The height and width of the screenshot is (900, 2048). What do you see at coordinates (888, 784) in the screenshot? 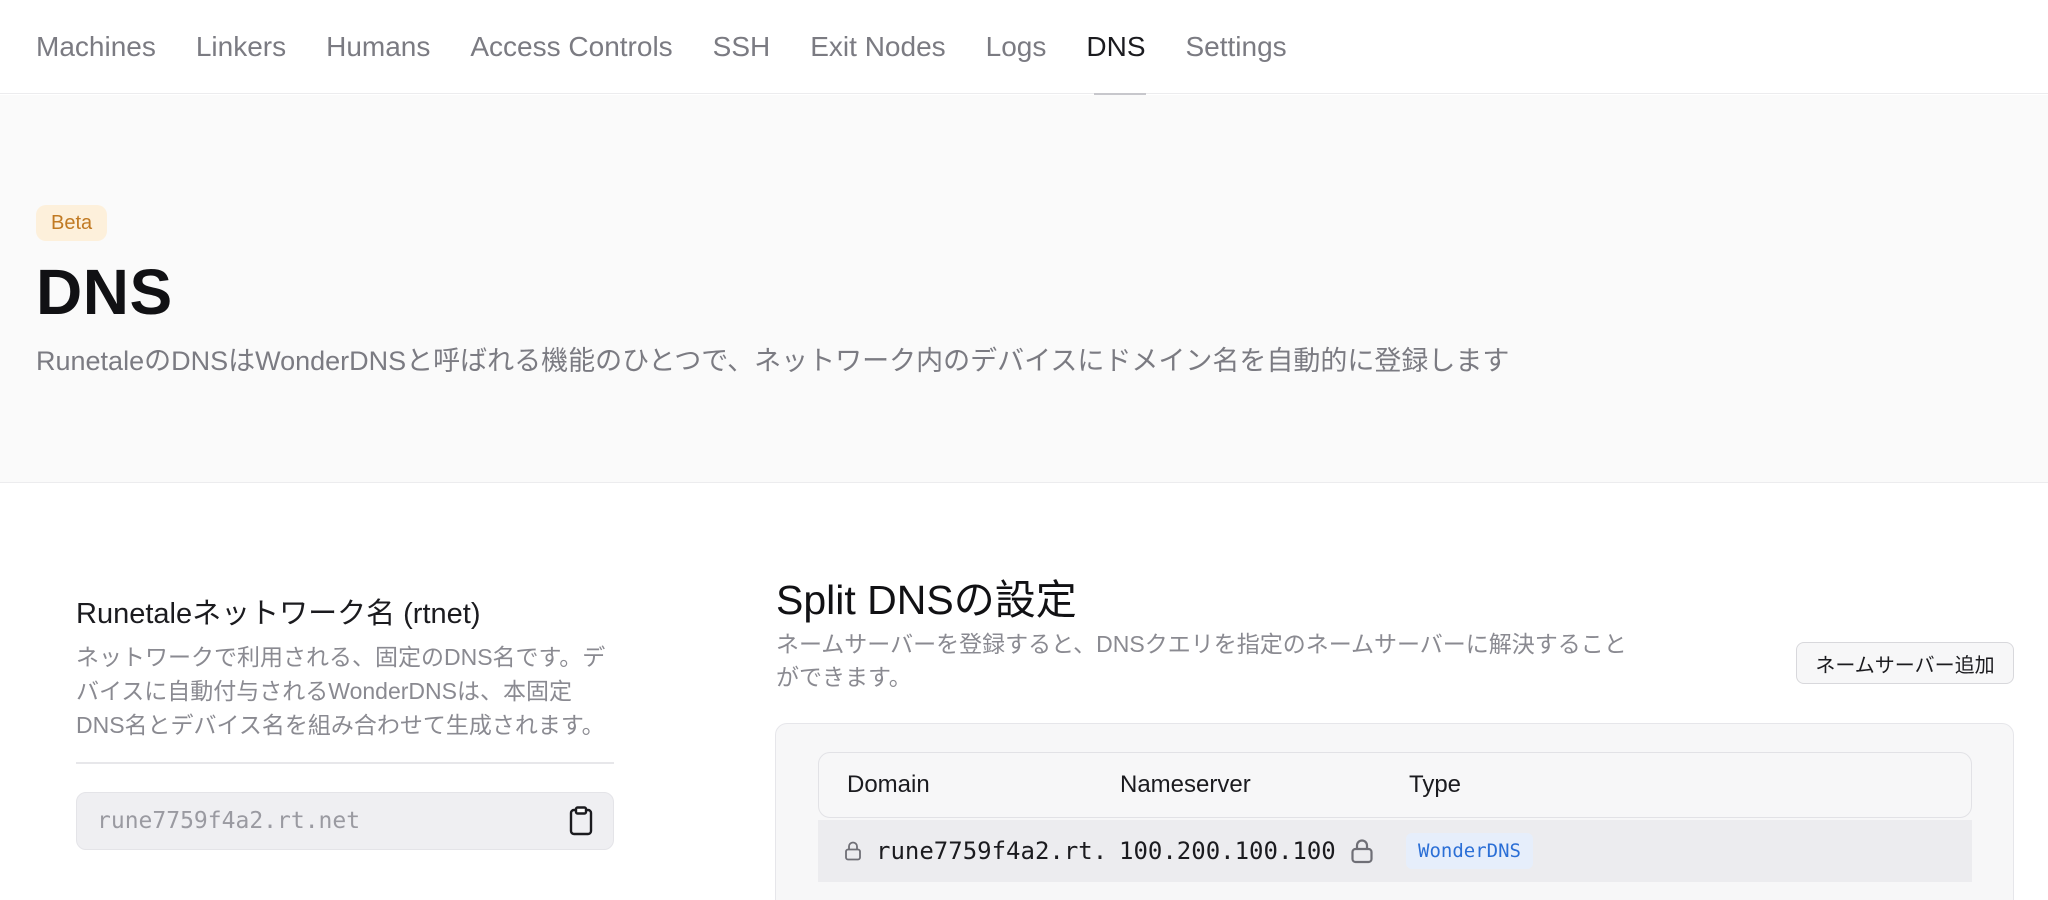
I see `column-domain: Domain` at bounding box center [888, 784].